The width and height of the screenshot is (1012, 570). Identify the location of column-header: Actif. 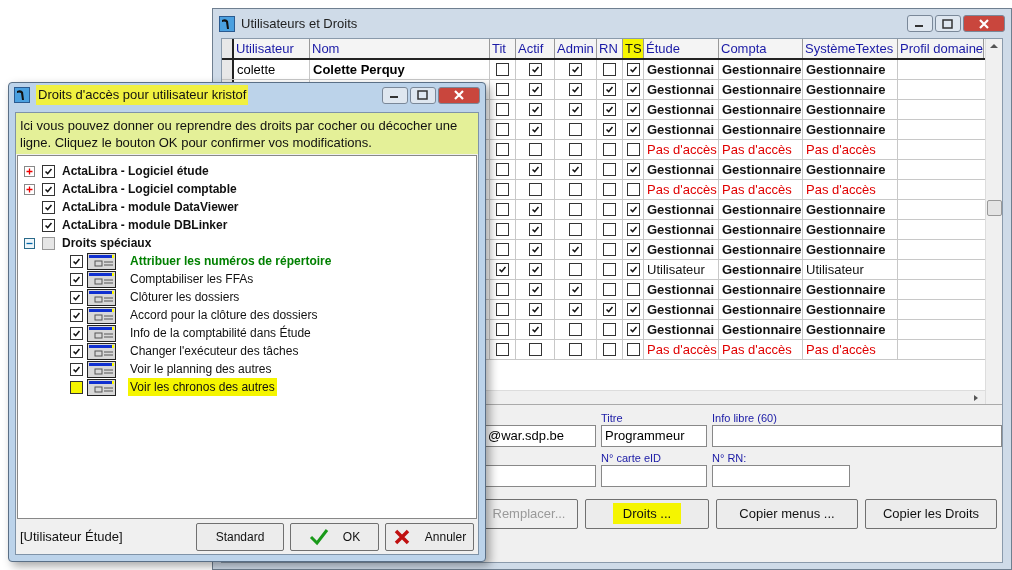
(535, 48).